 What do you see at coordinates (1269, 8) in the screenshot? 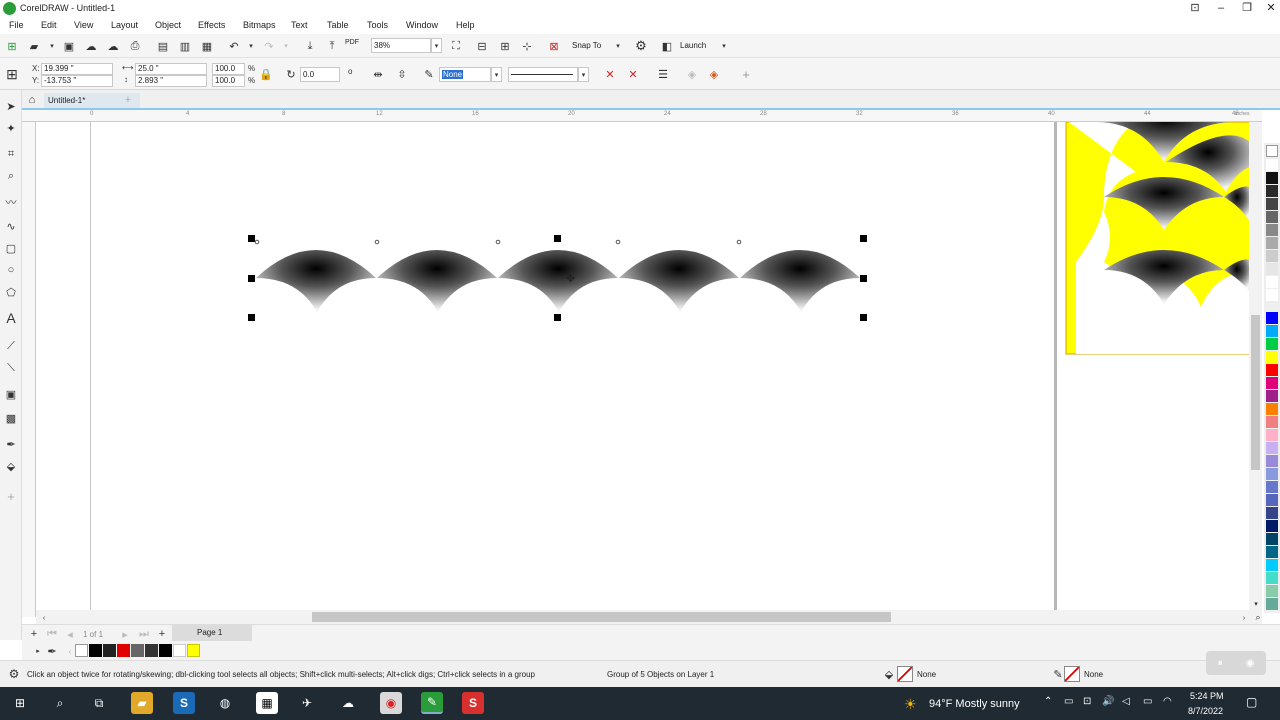
I see `close-button: ✕` at bounding box center [1269, 8].